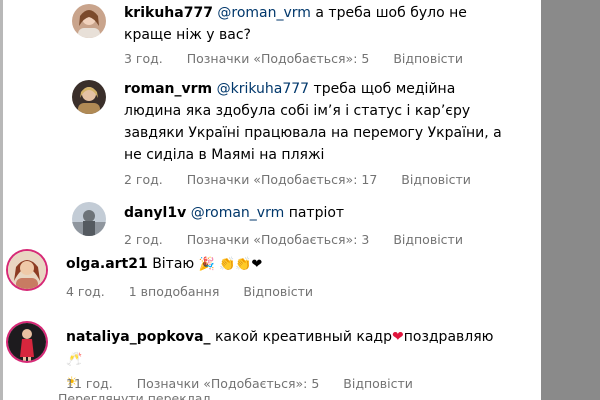 The image size is (600, 400). I want to click on comment-time: 4 год., so click(85, 291).